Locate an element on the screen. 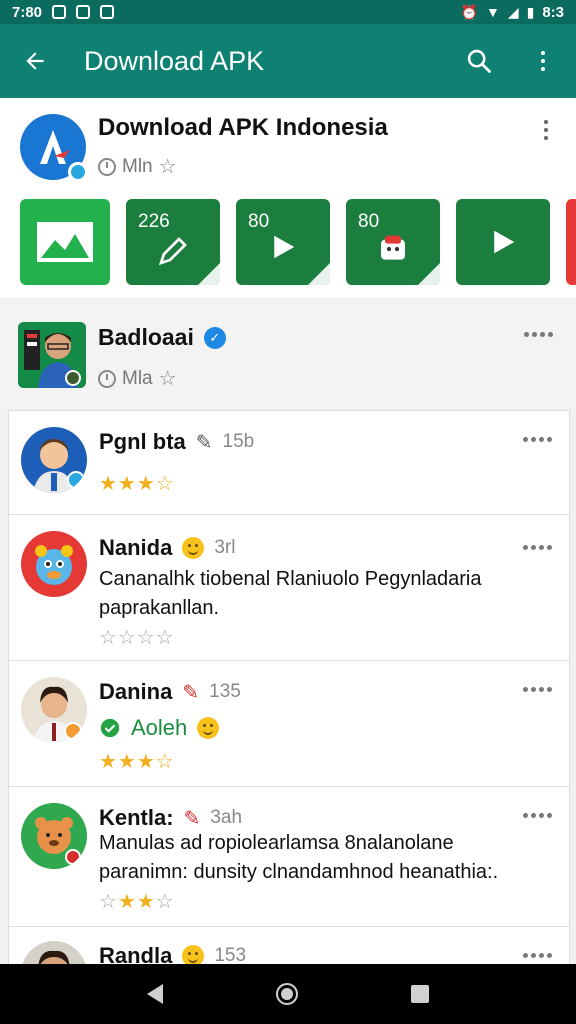 The width and height of the screenshot is (576, 1024). screenshot-thumb: 226 is located at coordinates (173, 242).